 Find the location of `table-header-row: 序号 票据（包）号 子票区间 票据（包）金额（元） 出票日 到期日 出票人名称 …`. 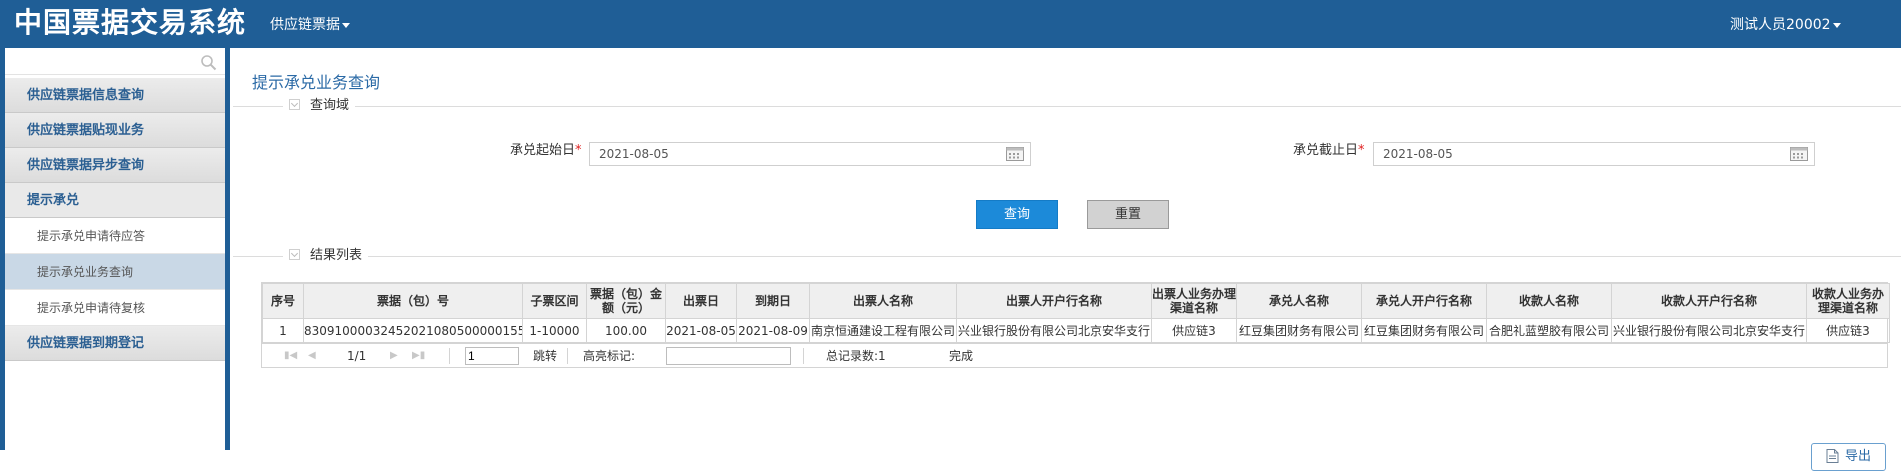

table-header-row: 序号 票据（包）号 子票区间 票据（包）金额（元） 出票日 到期日 出票人名称 … is located at coordinates (1076, 301).